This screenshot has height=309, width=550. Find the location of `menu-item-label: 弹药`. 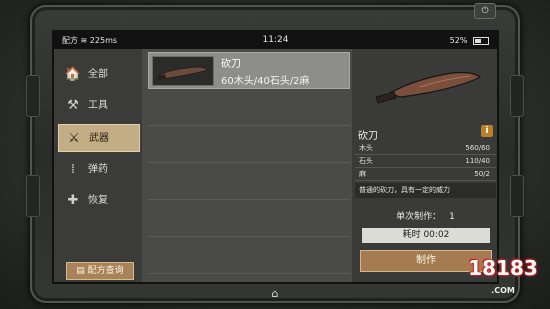

menu-item-label: 弹药 is located at coordinates (98, 169).